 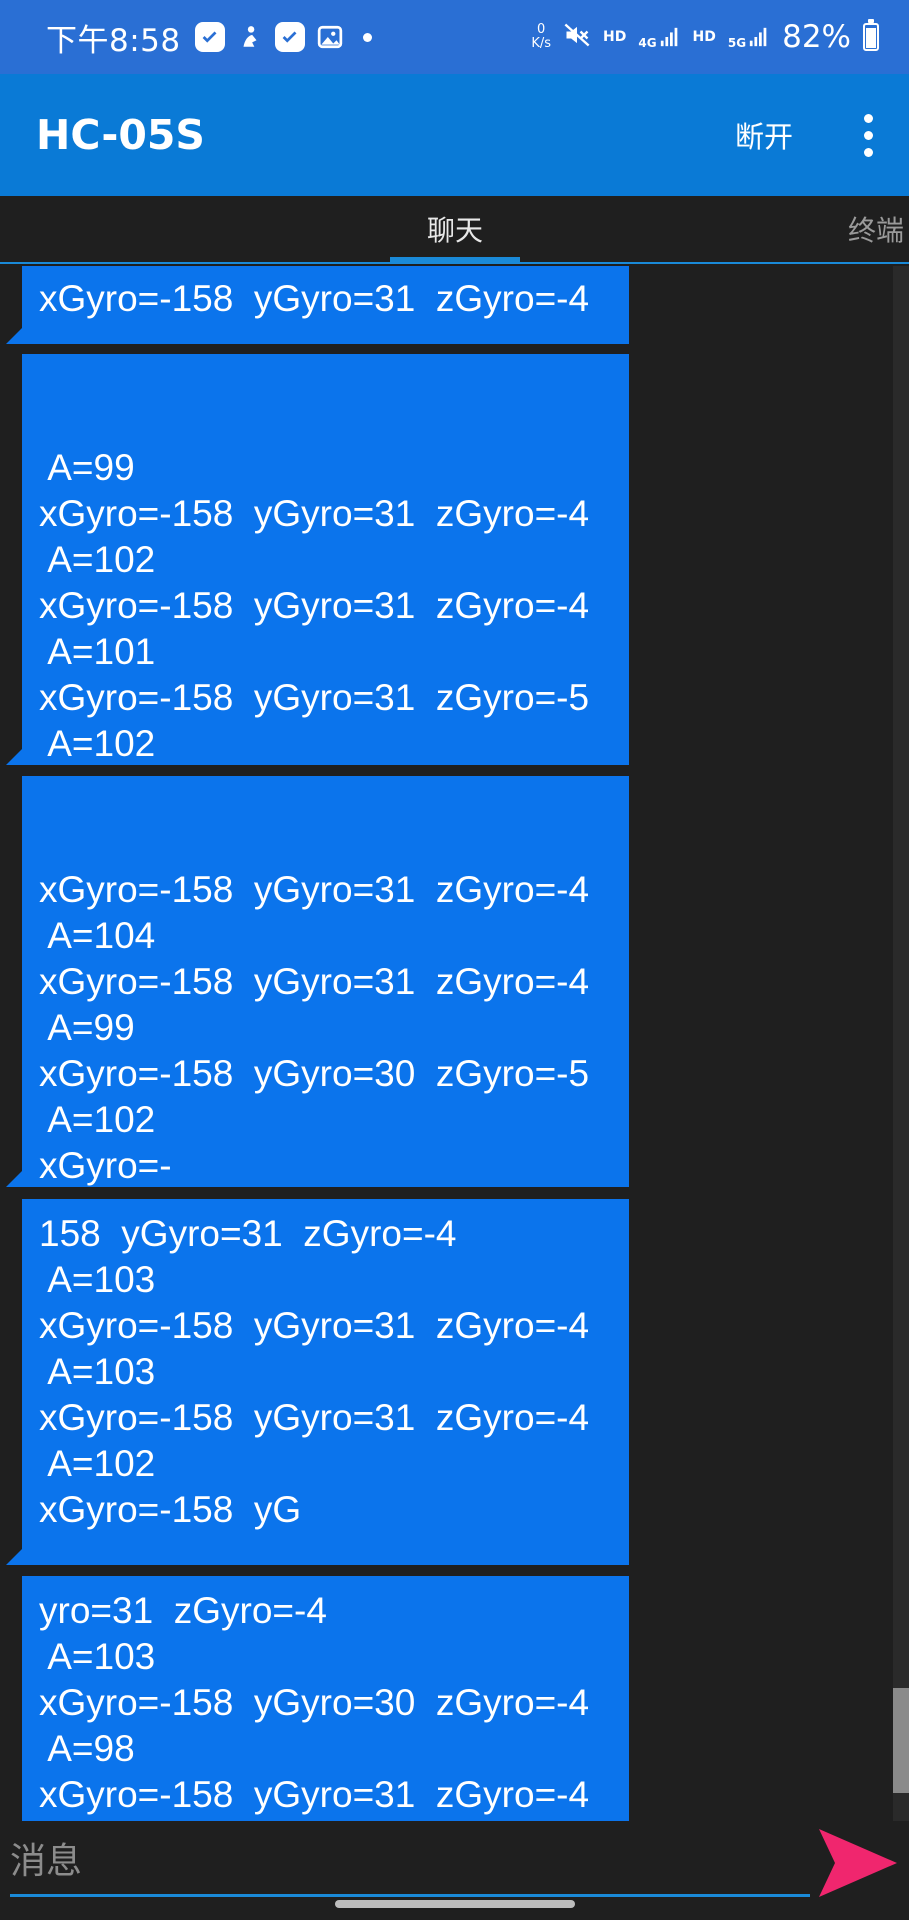 I want to click on signal-icon: 5G, so click(x=749, y=37).